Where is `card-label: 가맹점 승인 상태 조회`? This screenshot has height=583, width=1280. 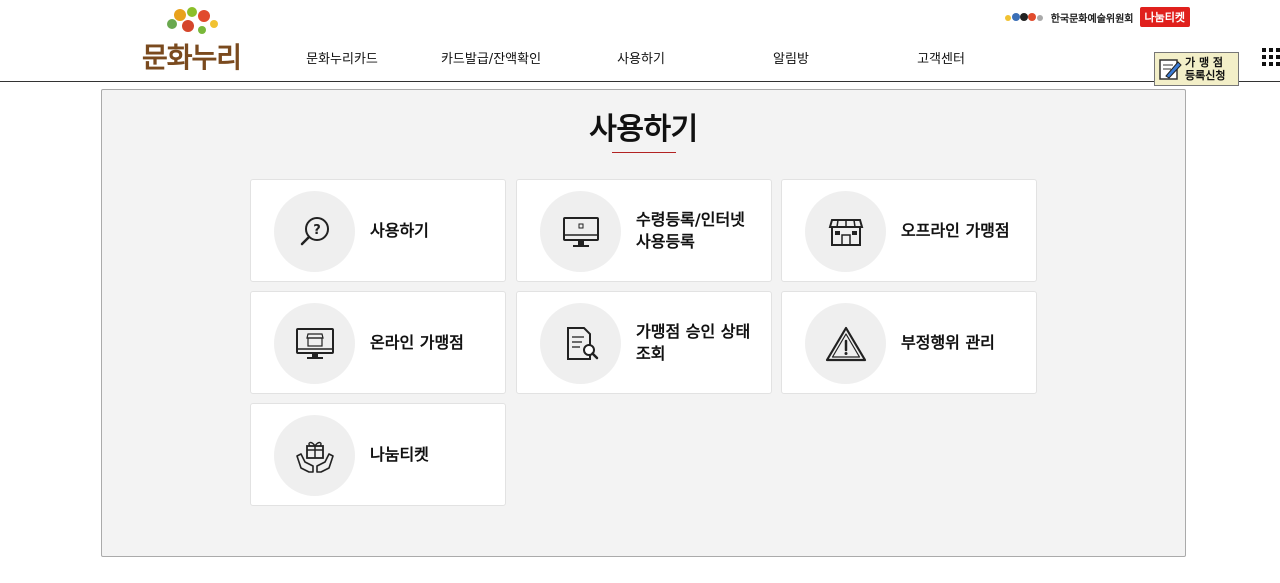 card-label: 가맹점 승인 상태 조회 is located at coordinates (693, 342).